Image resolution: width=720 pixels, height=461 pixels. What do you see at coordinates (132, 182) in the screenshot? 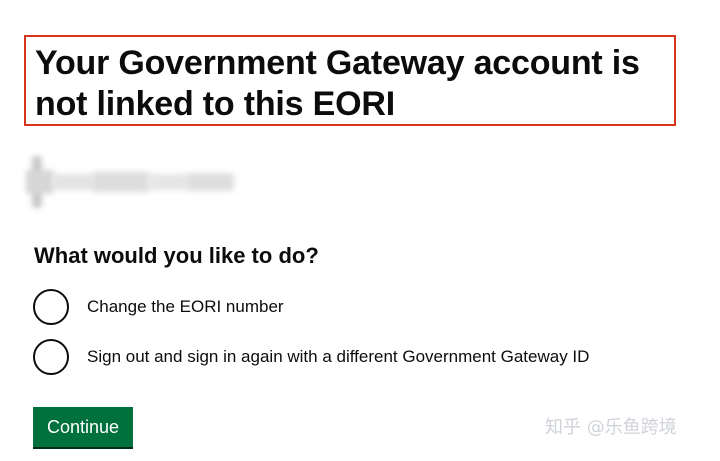
I see `redacted-eori-number` at bounding box center [132, 182].